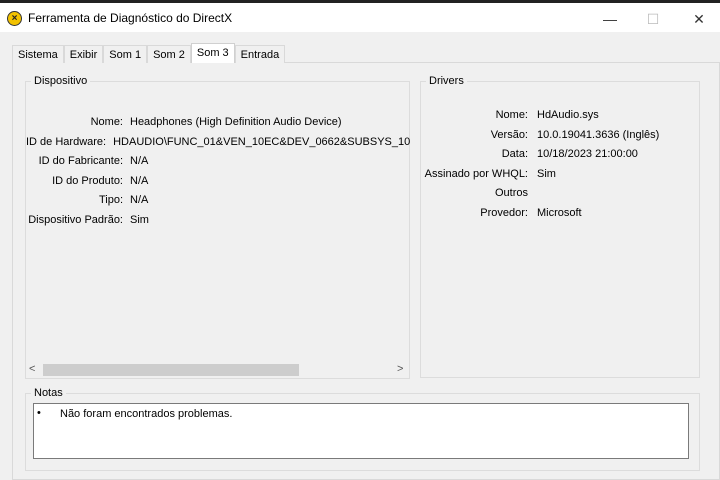  What do you see at coordinates (511, 193) in the screenshot?
I see `drivers-row-label: Outros` at bounding box center [511, 193].